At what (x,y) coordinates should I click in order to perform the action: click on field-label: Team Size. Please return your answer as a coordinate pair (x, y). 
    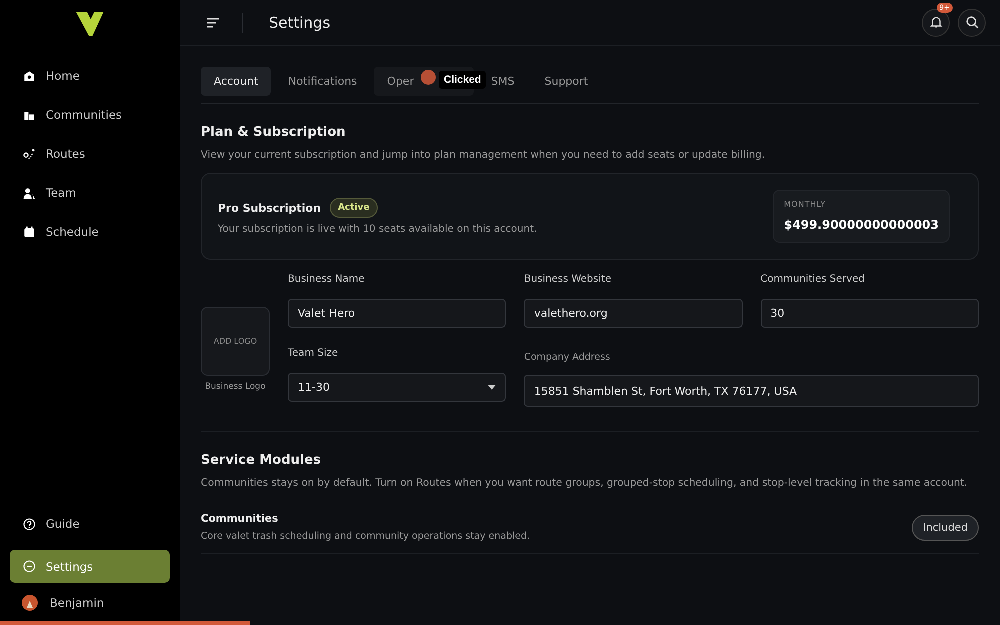
    Looking at the image, I should click on (314, 353).